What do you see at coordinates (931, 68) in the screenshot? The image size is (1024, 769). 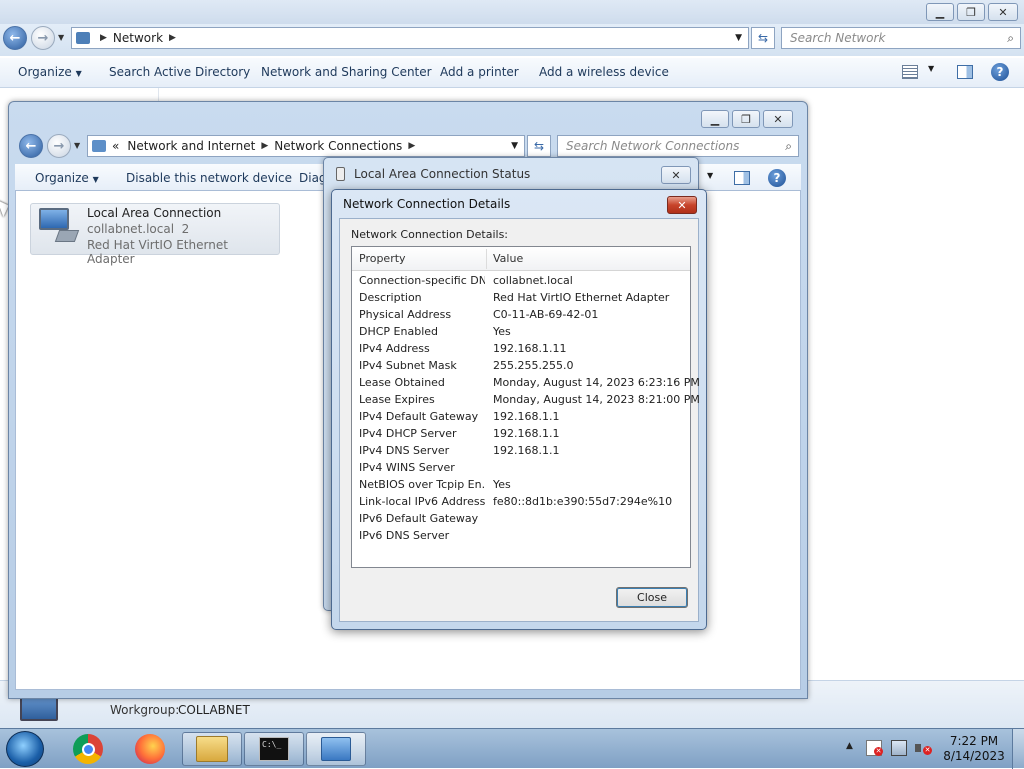 I see `view-dropdown-icon: ▼` at bounding box center [931, 68].